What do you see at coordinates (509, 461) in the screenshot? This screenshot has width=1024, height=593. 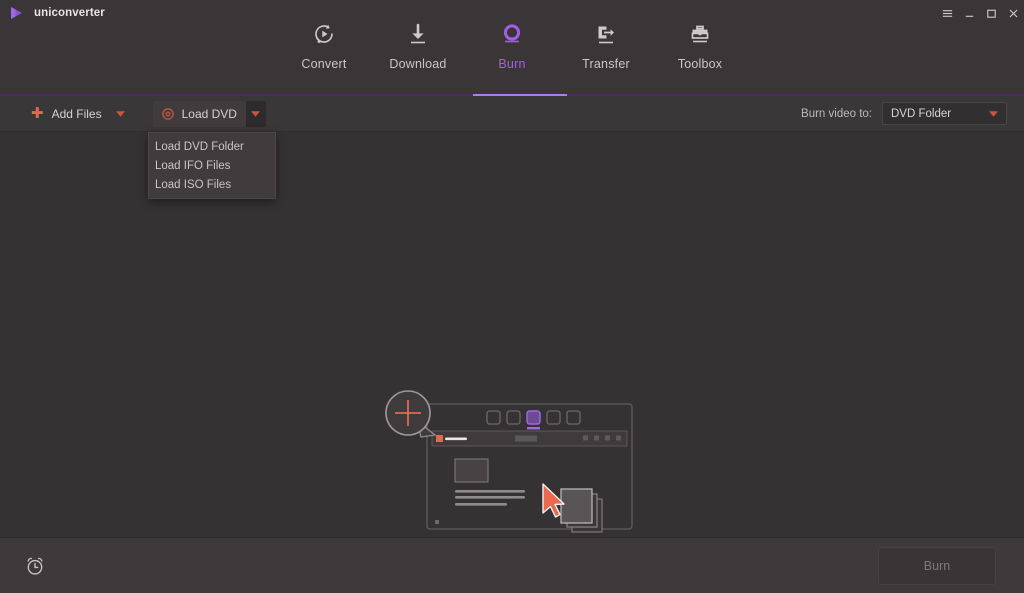 I see `illustration-svg` at bounding box center [509, 461].